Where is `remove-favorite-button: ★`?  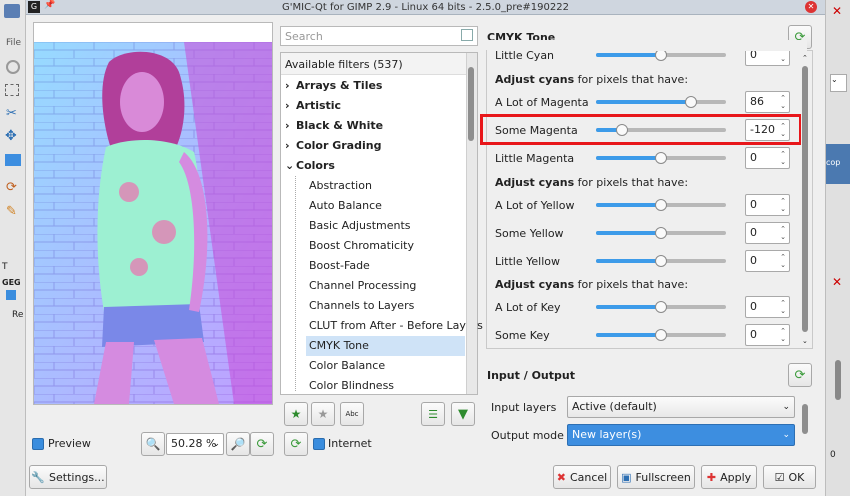 remove-favorite-button: ★ is located at coordinates (323, 414).